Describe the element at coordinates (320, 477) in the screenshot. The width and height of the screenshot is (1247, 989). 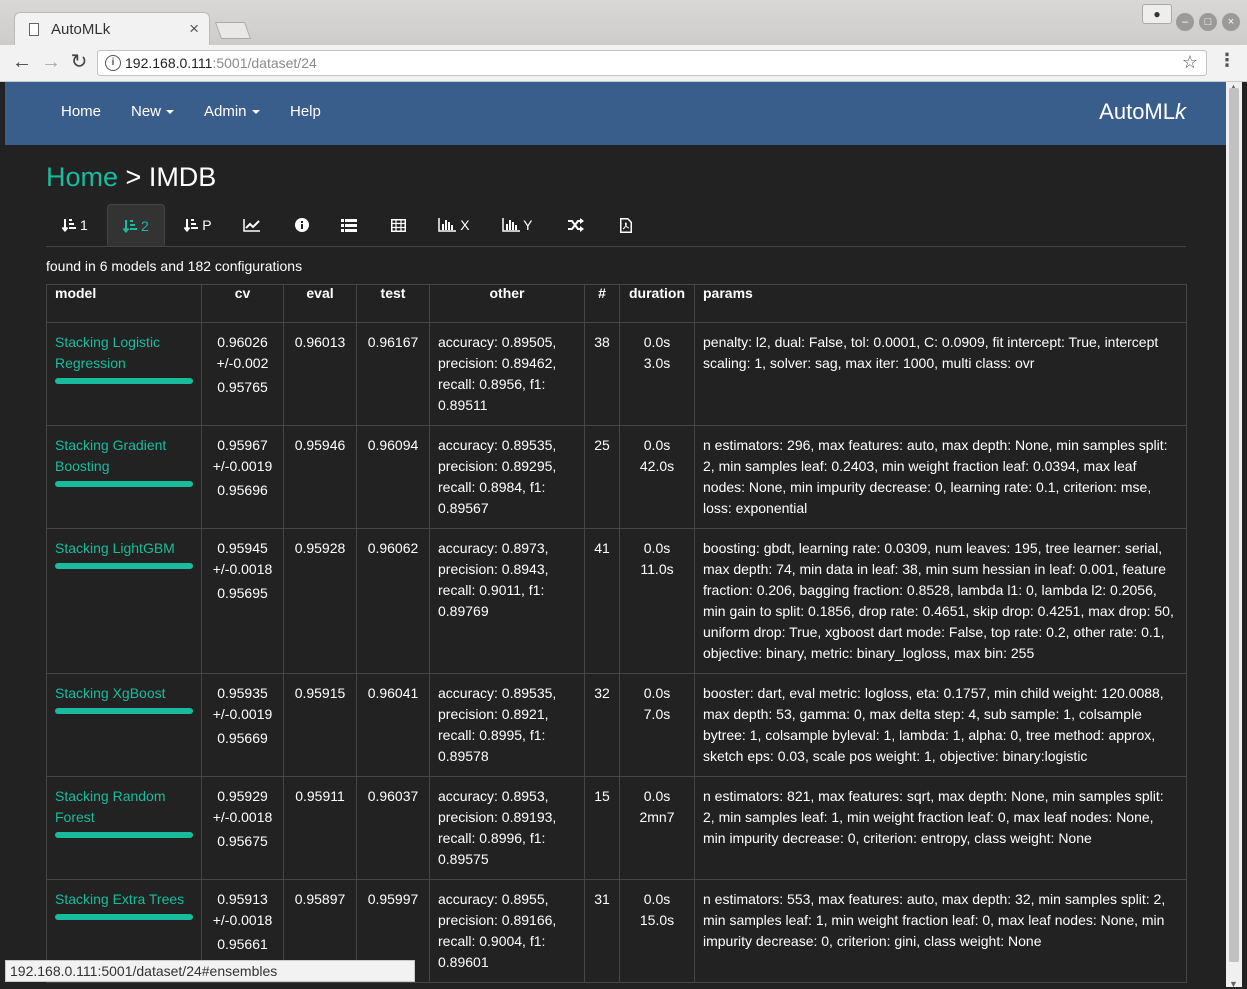
I see `eval-cell: 0.95946` at that location.